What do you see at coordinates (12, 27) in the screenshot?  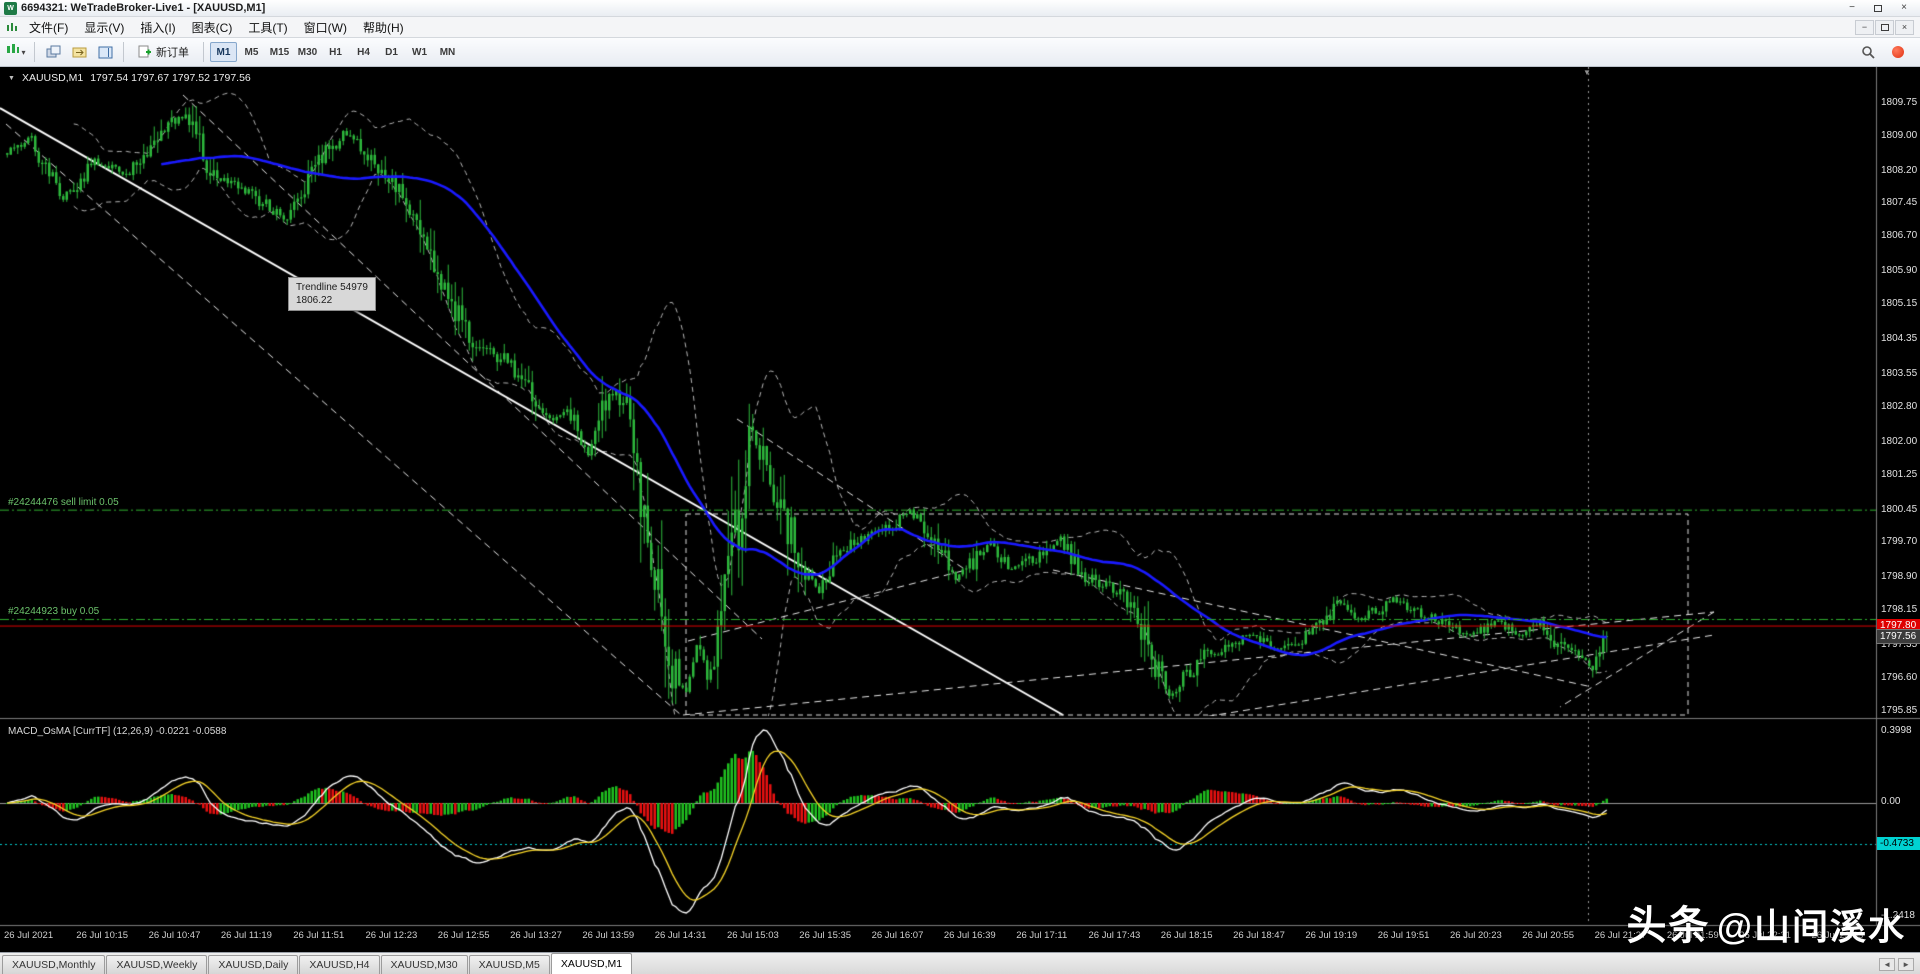 I see `chart-system-icon` at bounding box center [12, 27].